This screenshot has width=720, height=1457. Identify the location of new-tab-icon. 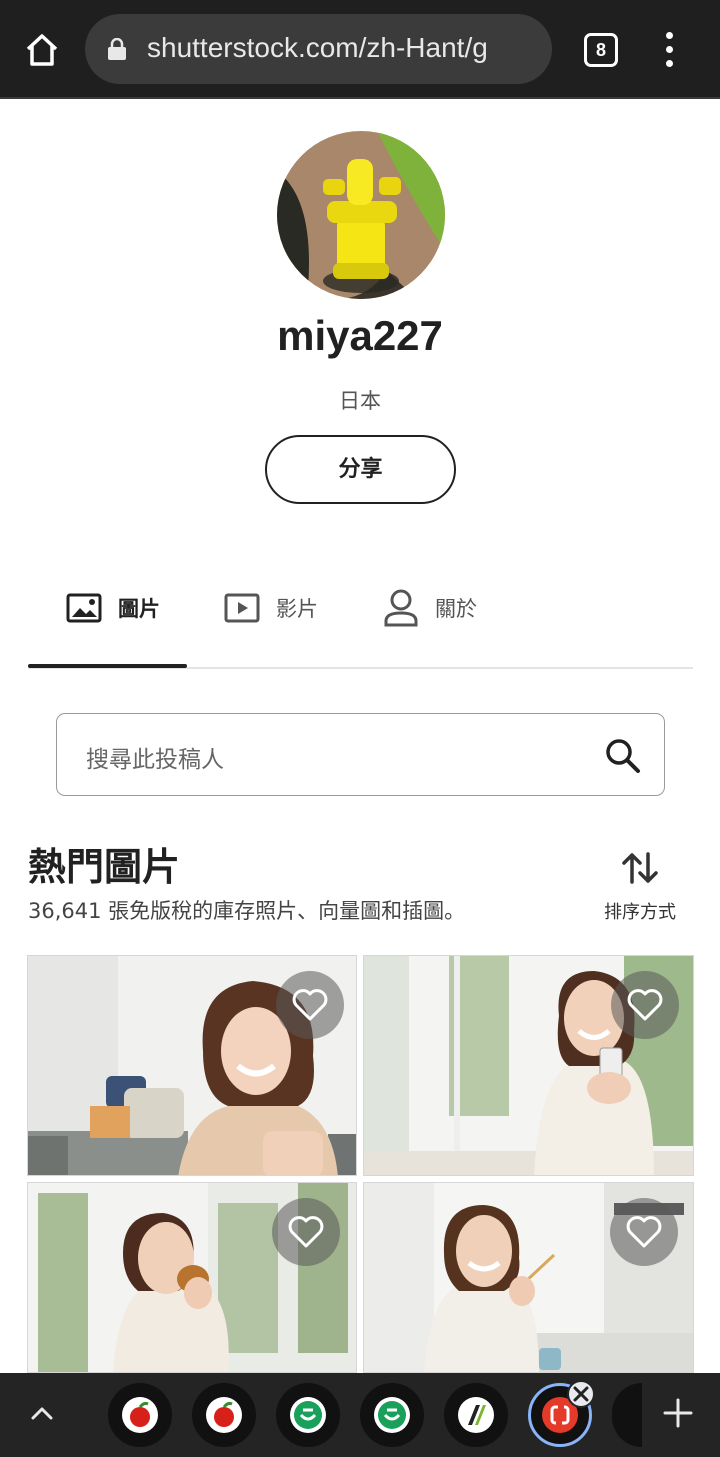
(678, 1413).